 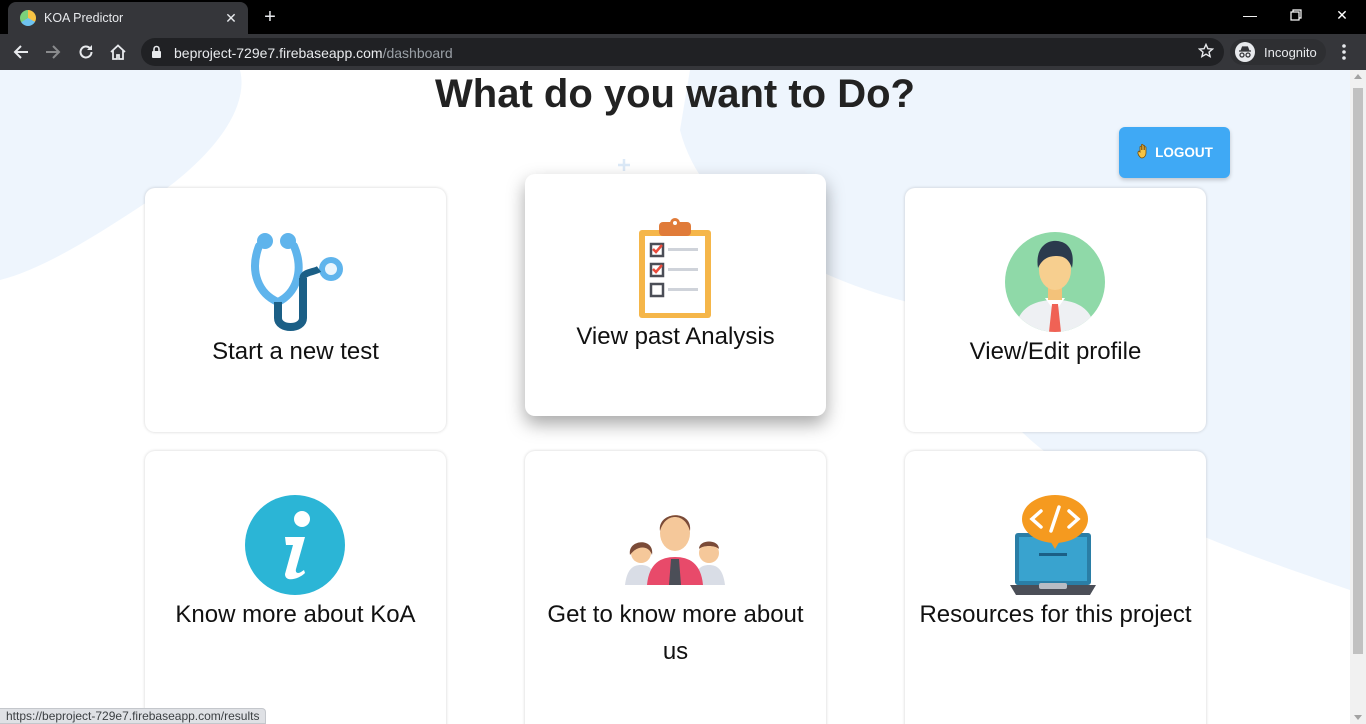 I want to click on card-label: Know more about KoA, so click(x=295, y=614).